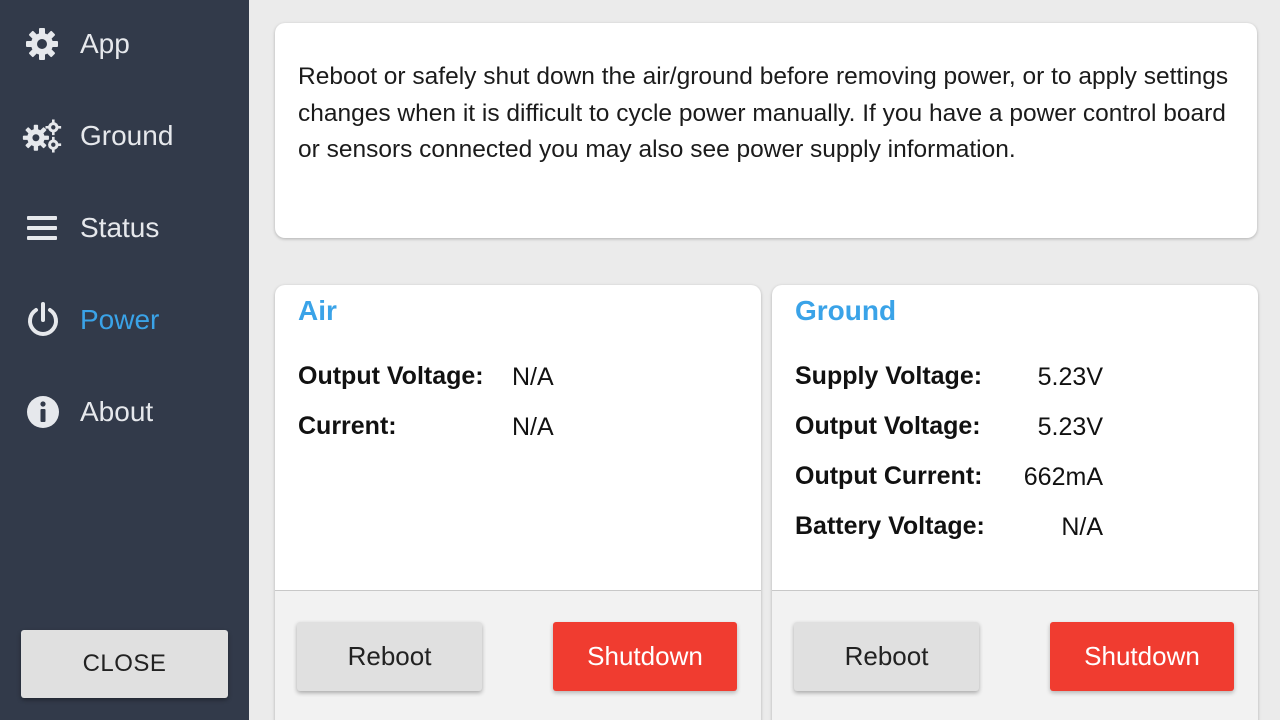 This screenshot has height=720, width=1280. Describe the element at coordinates (317, 310) in the screenshot. I see `air-title: Air` at that location.